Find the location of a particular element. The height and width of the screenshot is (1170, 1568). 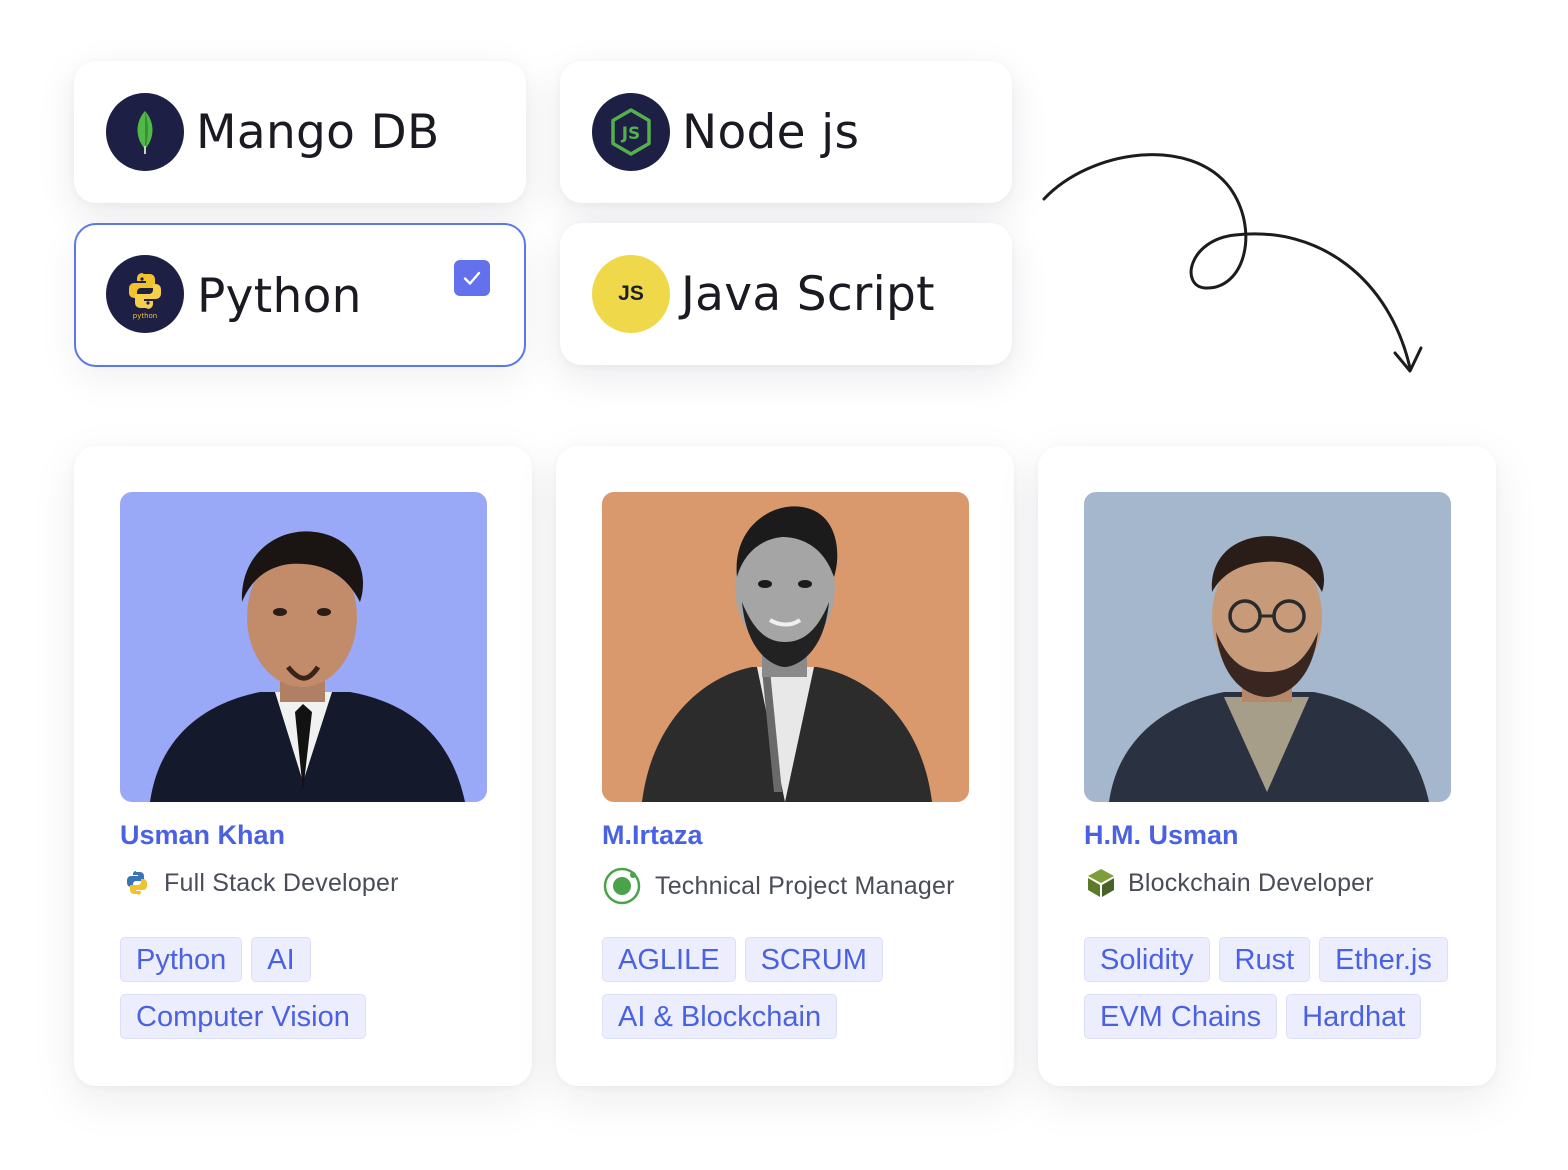

tech-label: Node js is located at coordinates (771, 132).